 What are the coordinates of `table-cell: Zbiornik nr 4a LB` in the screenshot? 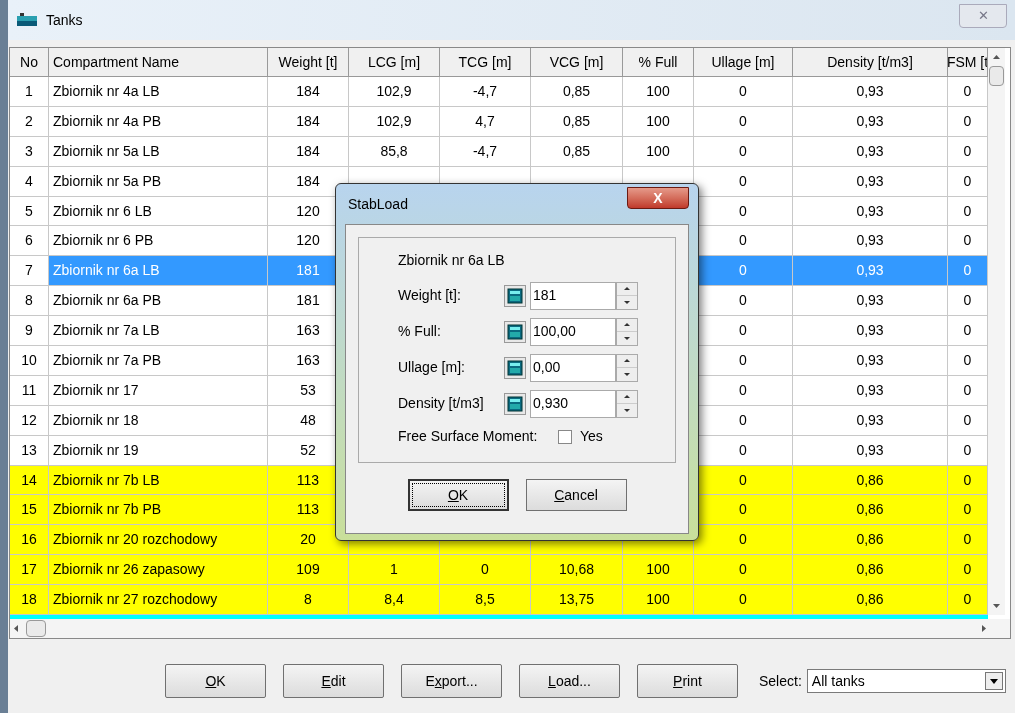 It's located at (158, 92).